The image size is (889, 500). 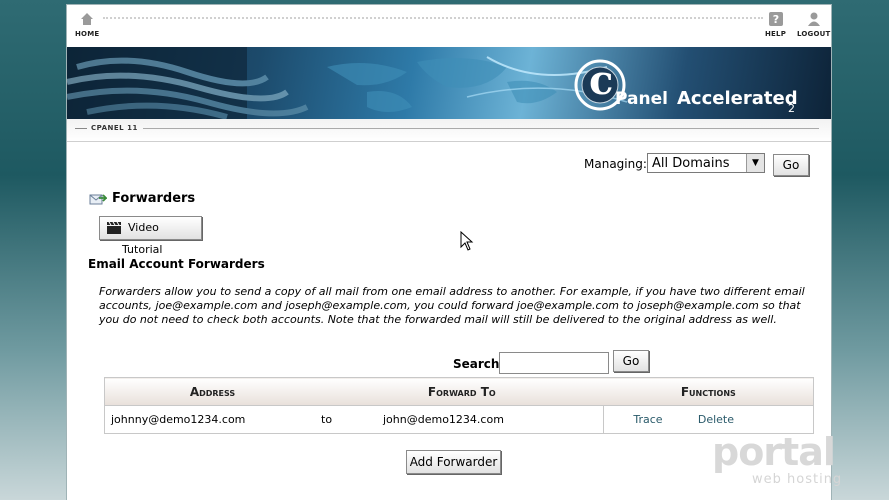 I want to click on help-button: ? HELP, so click(x=775, y=24).